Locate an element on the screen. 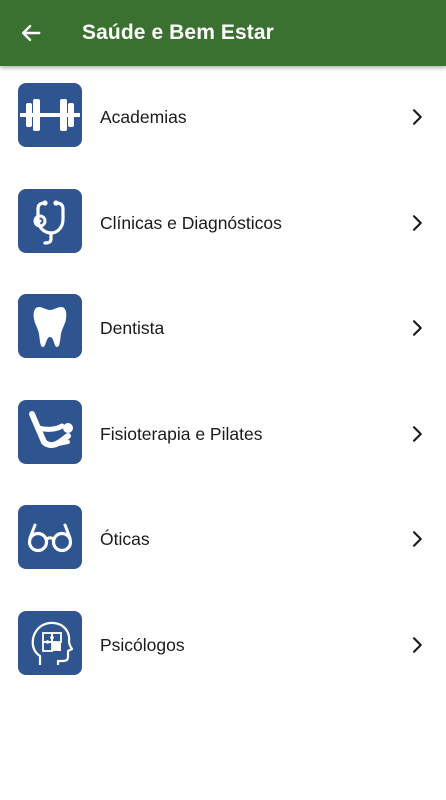  category-item-dentista: Dentista is located at coordinates (223, 330).